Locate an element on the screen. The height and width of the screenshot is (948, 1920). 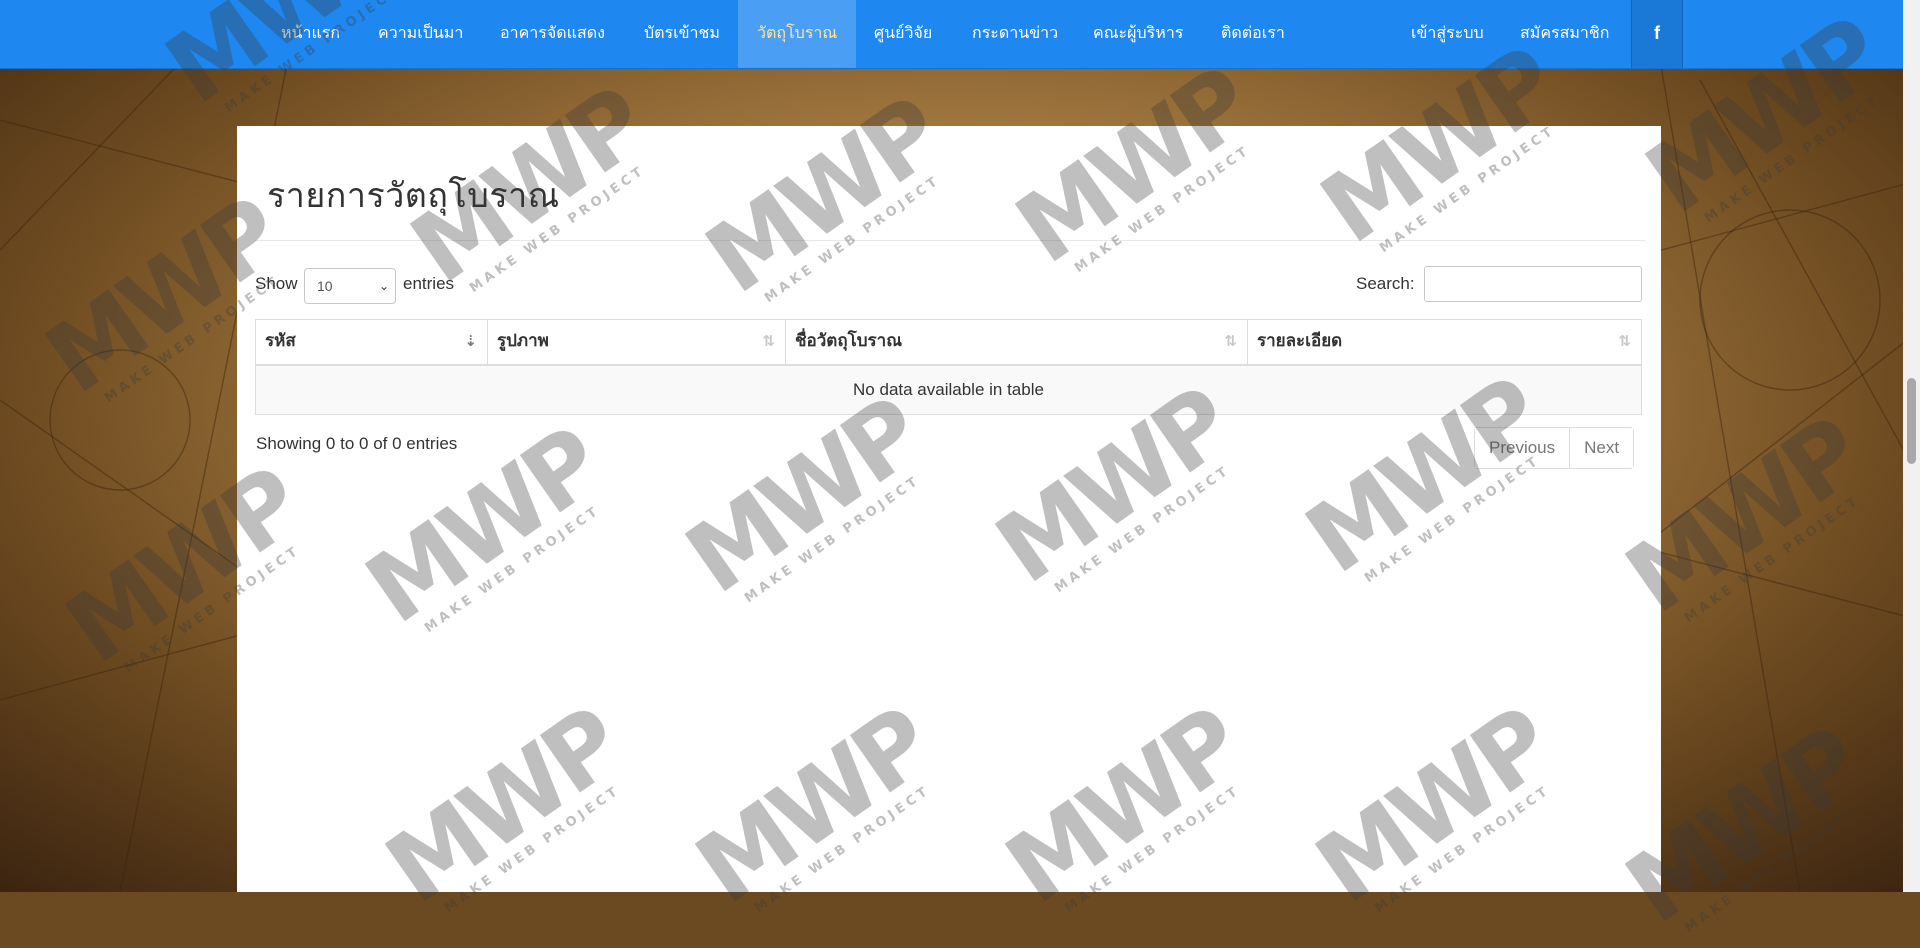
previous-button: Previous is located at coordinates (1522, 448).